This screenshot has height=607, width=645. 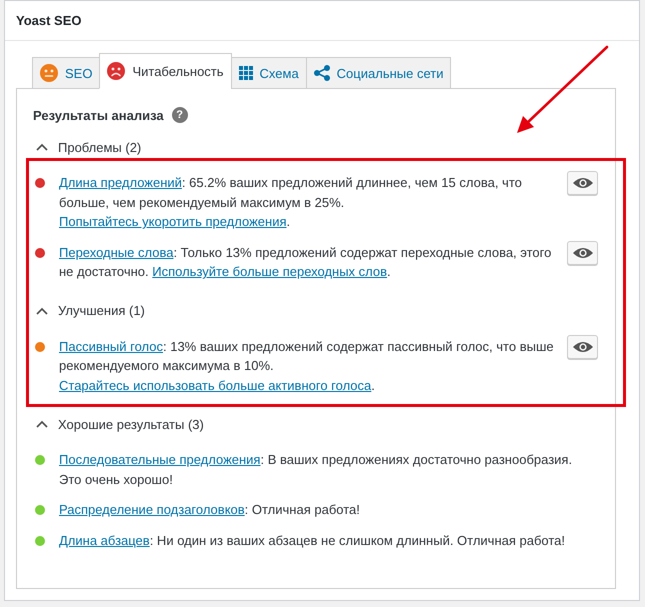 I want to click on tab: Социальные сети, so click(x=379, y=73).